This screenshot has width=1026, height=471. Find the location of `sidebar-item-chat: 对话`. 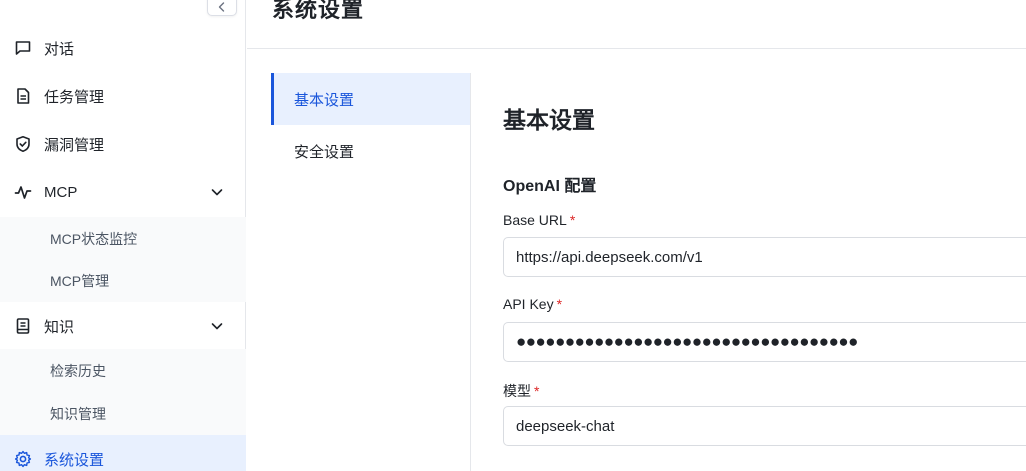

sidebar-item-chat: 对话 is located at coordinates (123, 48).